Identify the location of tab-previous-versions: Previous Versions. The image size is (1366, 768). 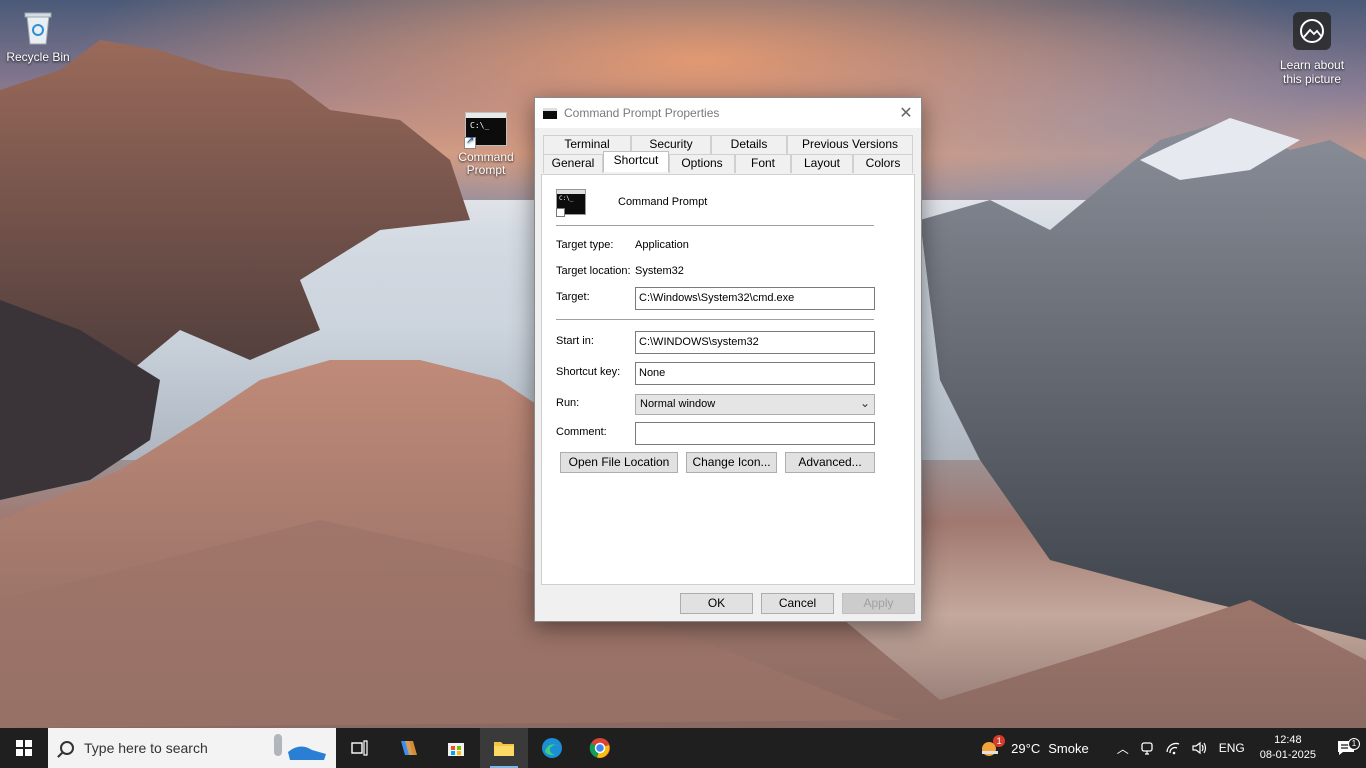
(850, 144).